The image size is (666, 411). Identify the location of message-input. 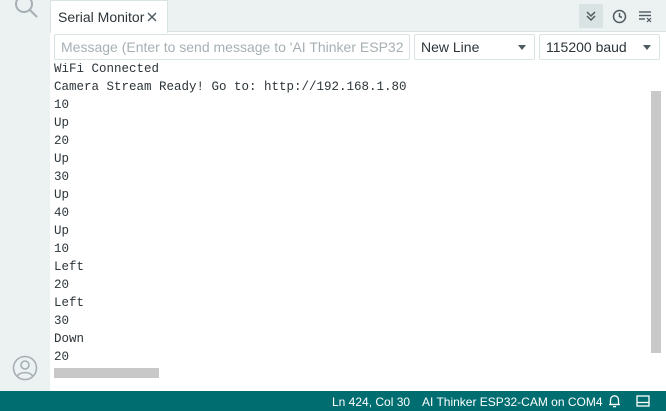
(232, 47).